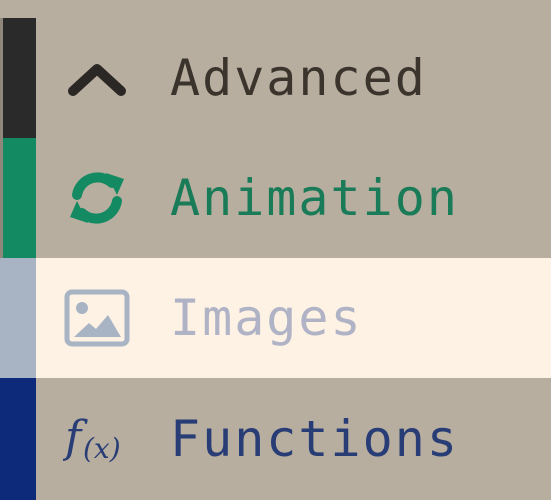  I want to click on accent-bar-advanced, so click(19, 78).